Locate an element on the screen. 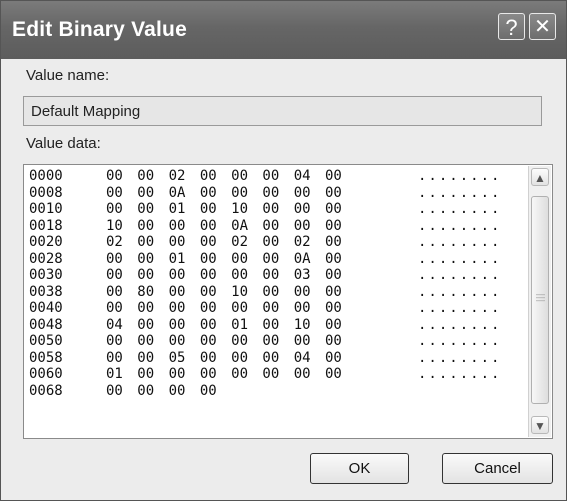 This screenshot has width=567, height=501. hex-row-bytes: 10 00 00 00 0A 00 00 00 is located at coordinates (224, 225).